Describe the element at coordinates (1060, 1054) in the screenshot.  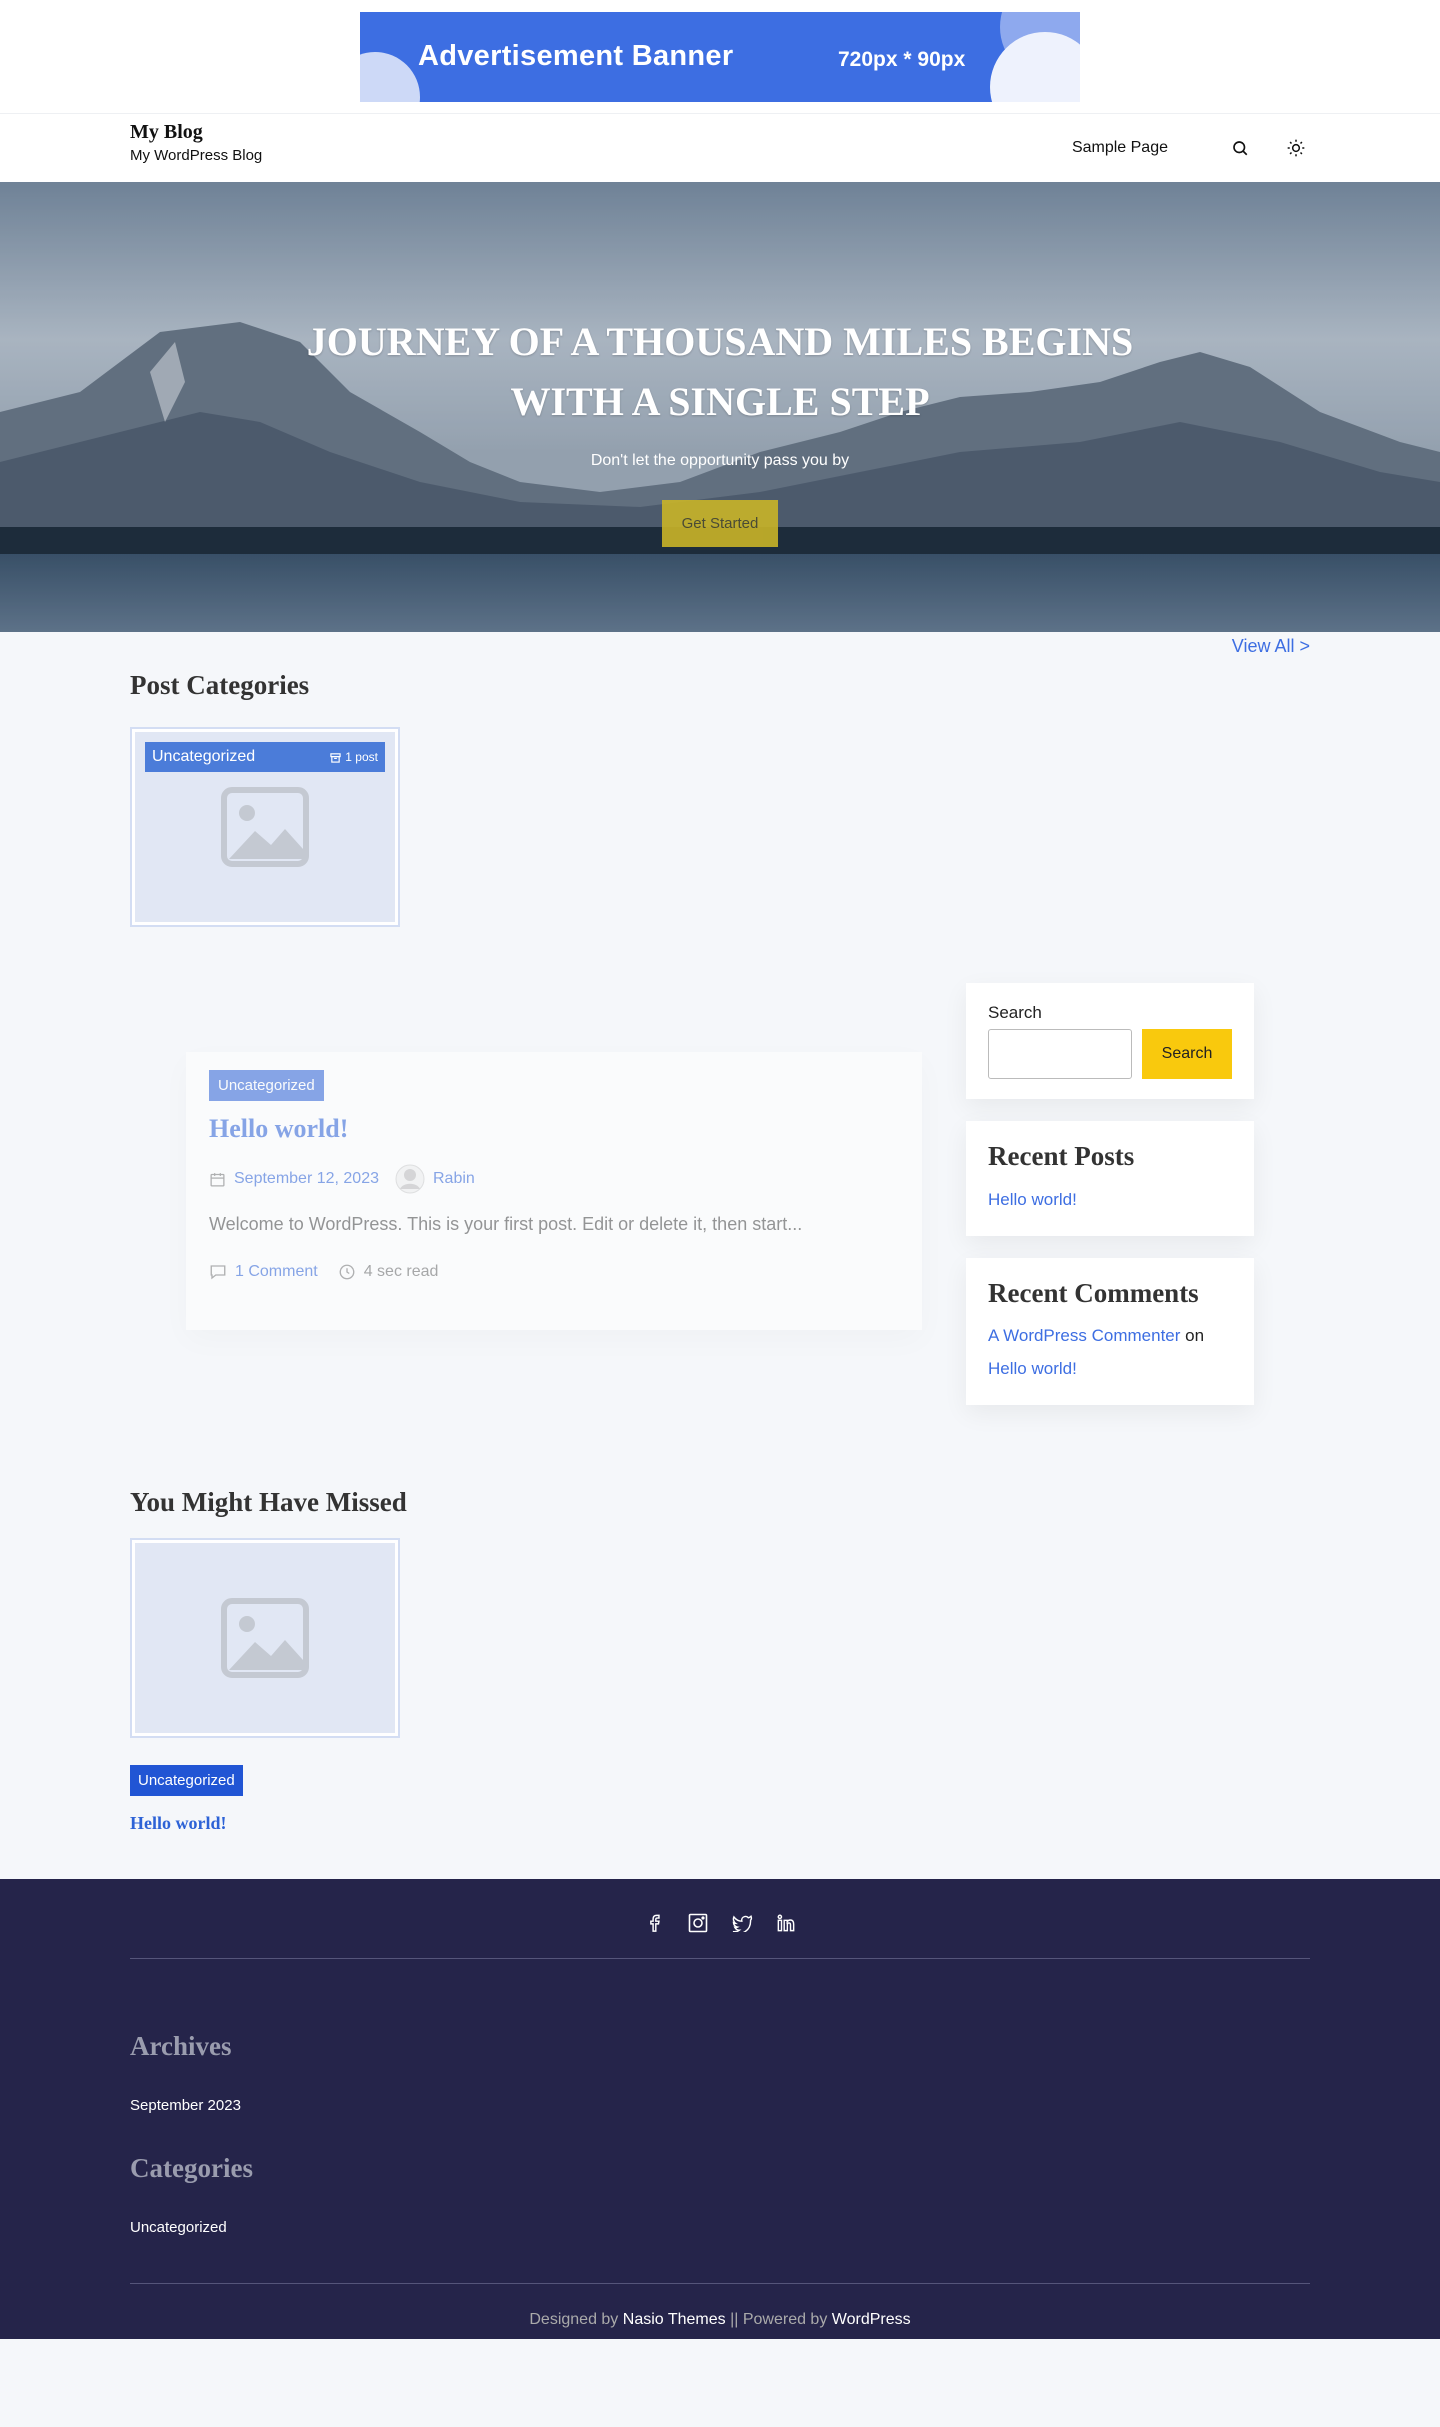
I see `sidebar-search-input` at that location.